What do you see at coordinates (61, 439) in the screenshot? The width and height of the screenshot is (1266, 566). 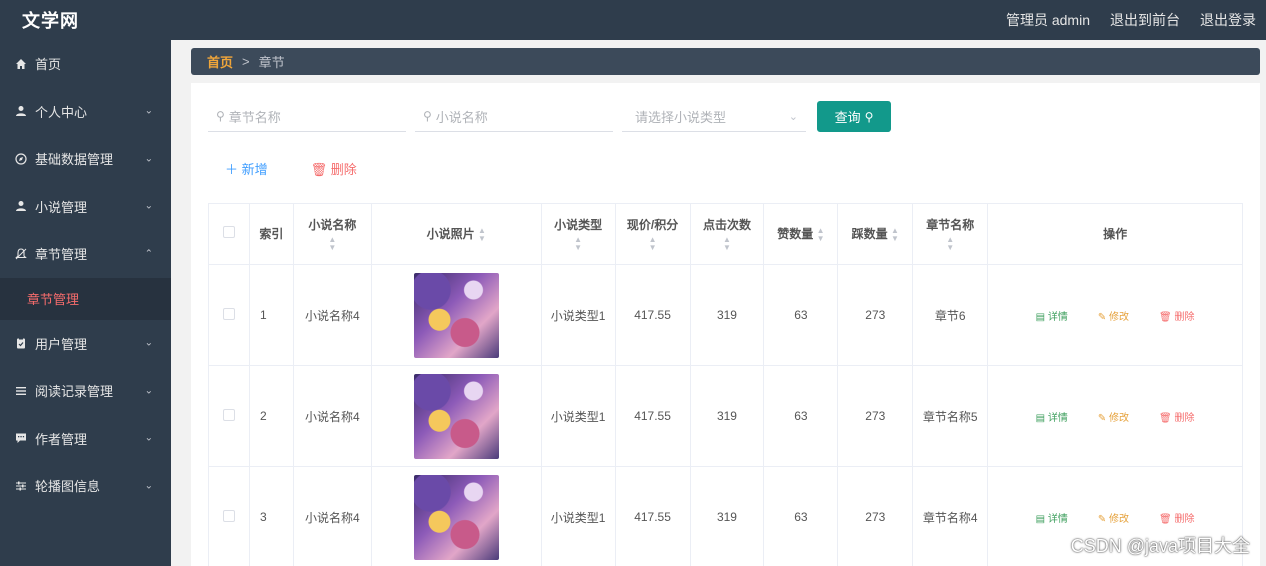 I see `sidebar-item-label: 作者管理` at bounding box center [61, 439].